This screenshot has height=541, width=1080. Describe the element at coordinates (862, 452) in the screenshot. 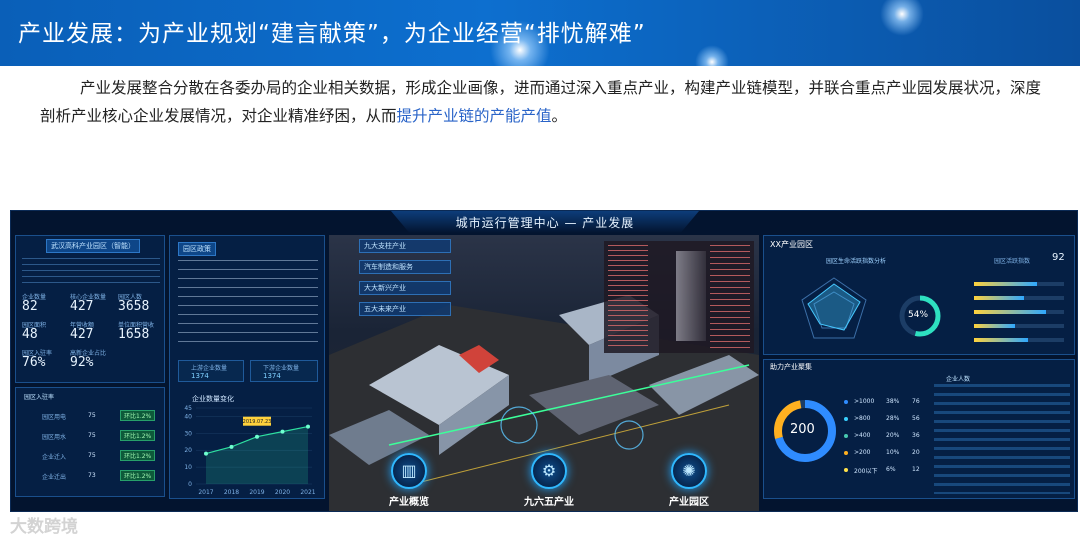

I see `legend-label: >200` at that location.